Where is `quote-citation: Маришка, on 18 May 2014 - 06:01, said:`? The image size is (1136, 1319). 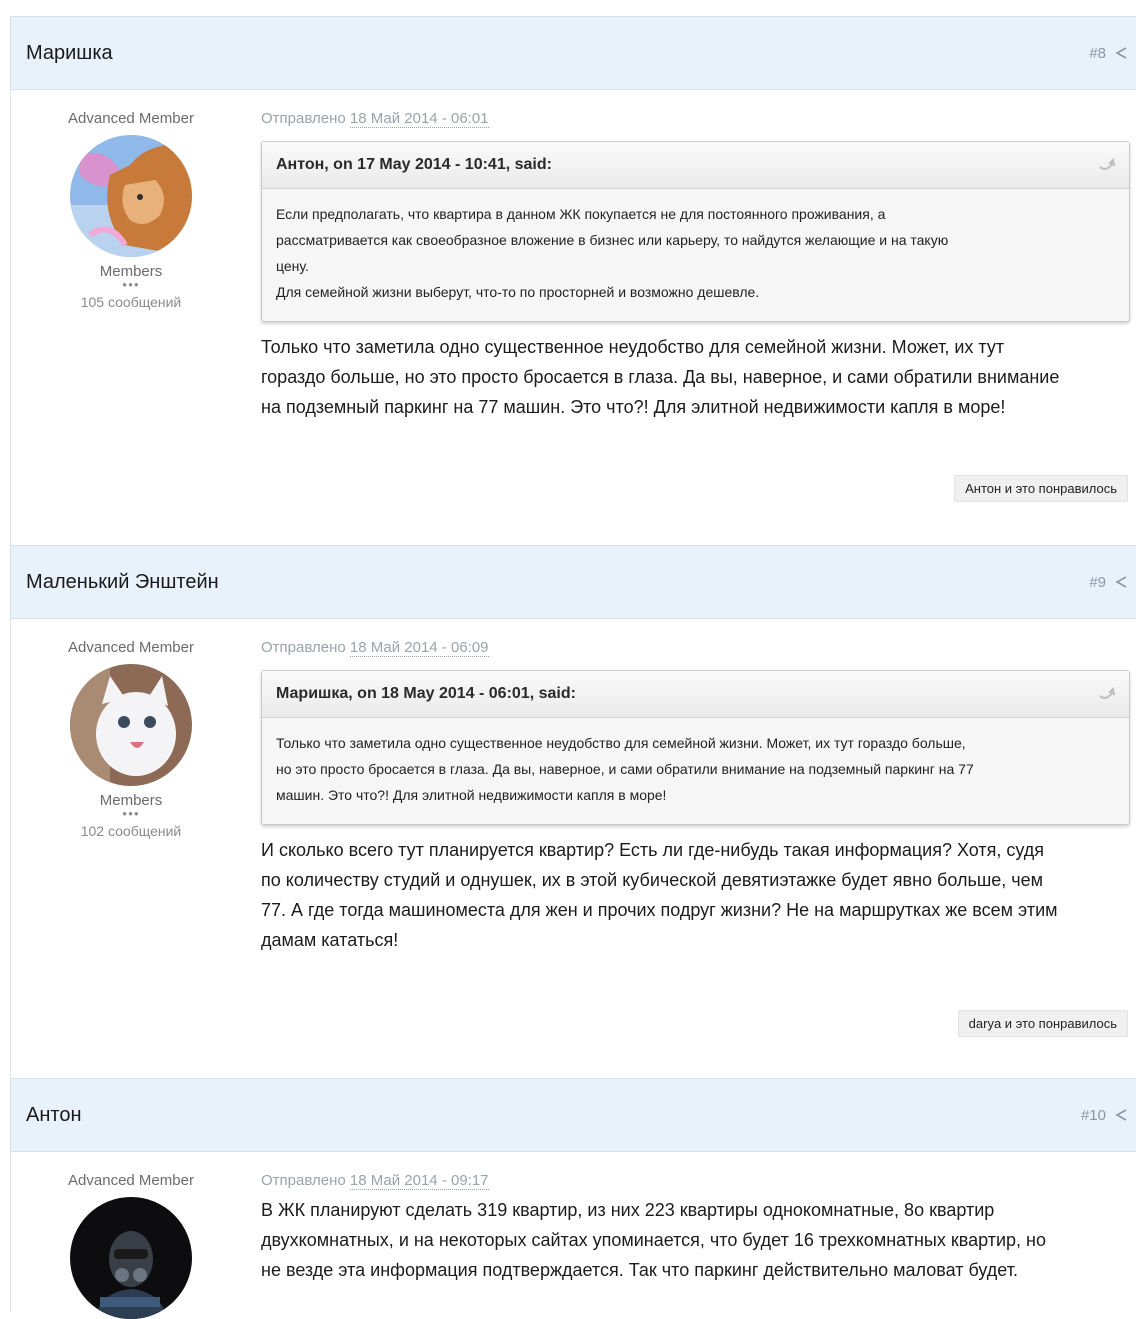 quote-citation: Маришка, on 18 May 2014 - 06:01, said: is located at coordinates (426, 693).